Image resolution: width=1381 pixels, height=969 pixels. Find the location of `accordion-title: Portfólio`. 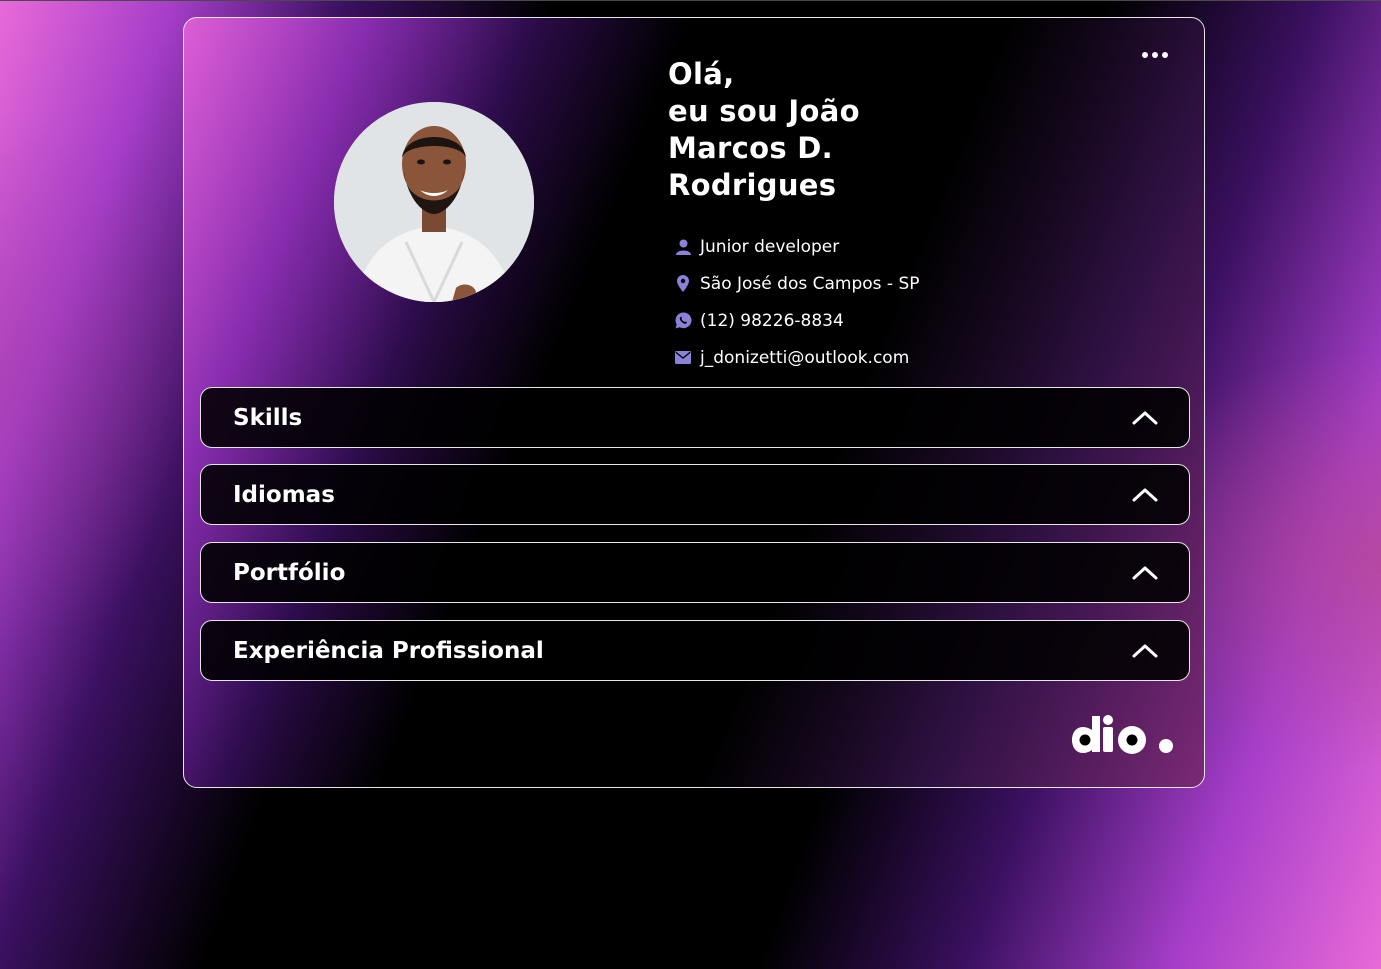

accordion-title: Portfólio is located at coordinates (289, 572).